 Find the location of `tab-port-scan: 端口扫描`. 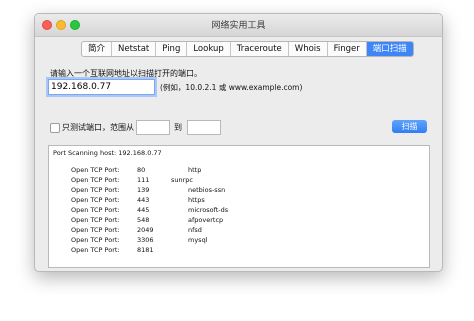

tab-port-scan: 端口扫描 is located at coordinates (389, 49).